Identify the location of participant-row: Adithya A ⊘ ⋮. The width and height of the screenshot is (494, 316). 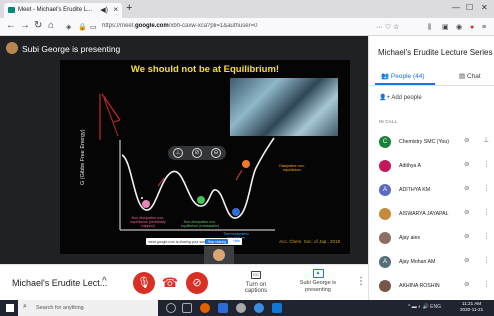
(431, 166).